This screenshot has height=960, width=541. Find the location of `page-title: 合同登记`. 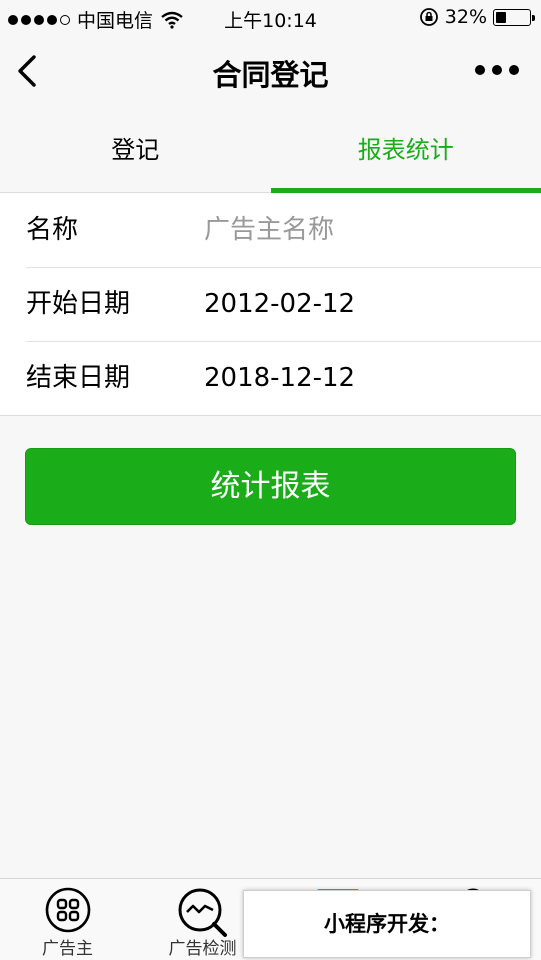

page-title: 合同登记 is located at coordinates (270, 75).